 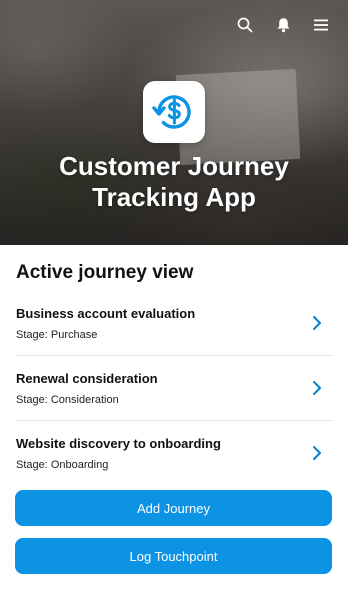 What do you see at coordinates (57, 335) in the screenshot?
I see `journey-stage: Stage: Purchase` at bounding box center [57, 335].